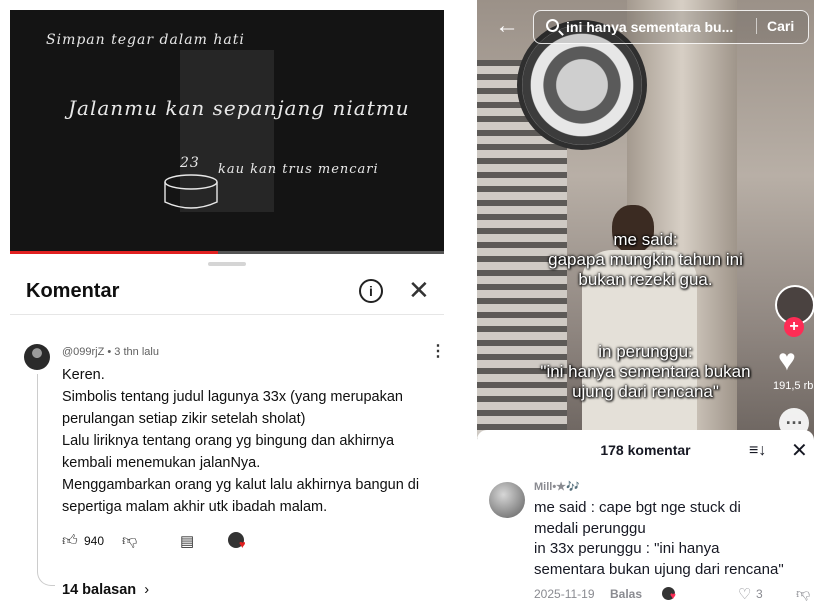  What do you see at coordinates (645, 351) in the screenshot?
I see `caption-line: in perunggu:` at bounding box center [645, 351].